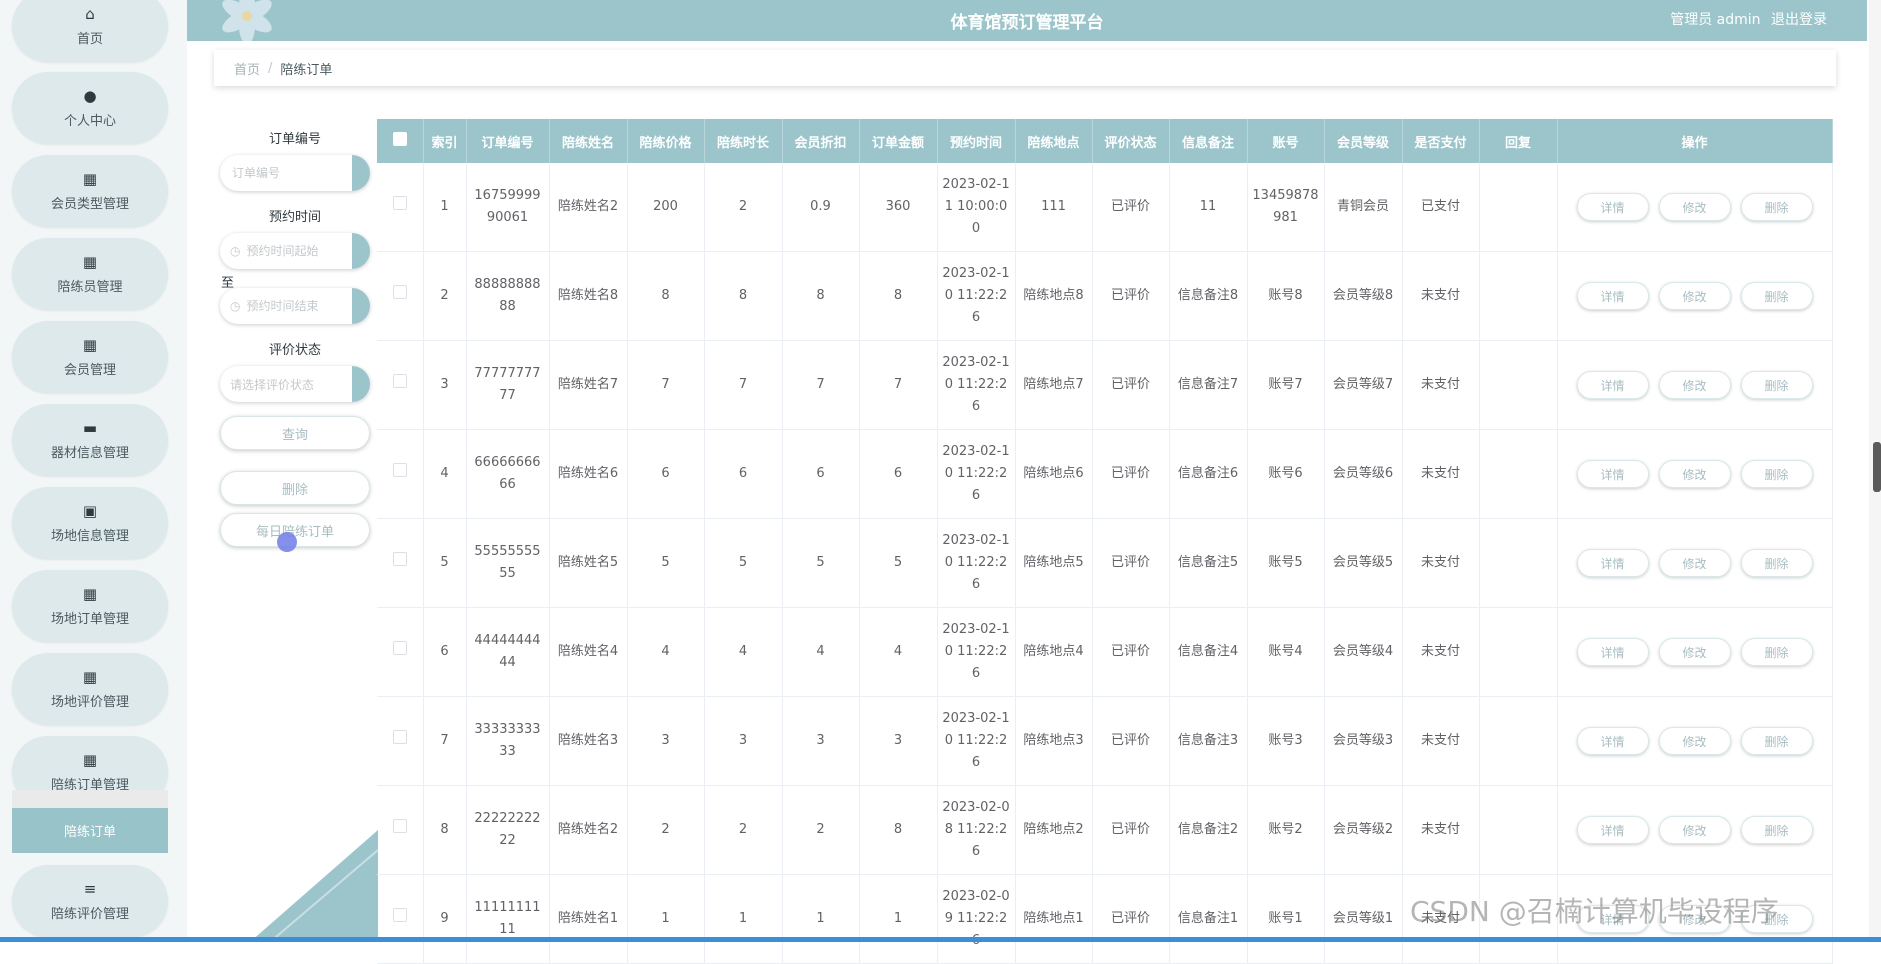 The height and width of the screenshot is (964, 1881). I want to click on table-cell: 账号1, so click(1286, 919).